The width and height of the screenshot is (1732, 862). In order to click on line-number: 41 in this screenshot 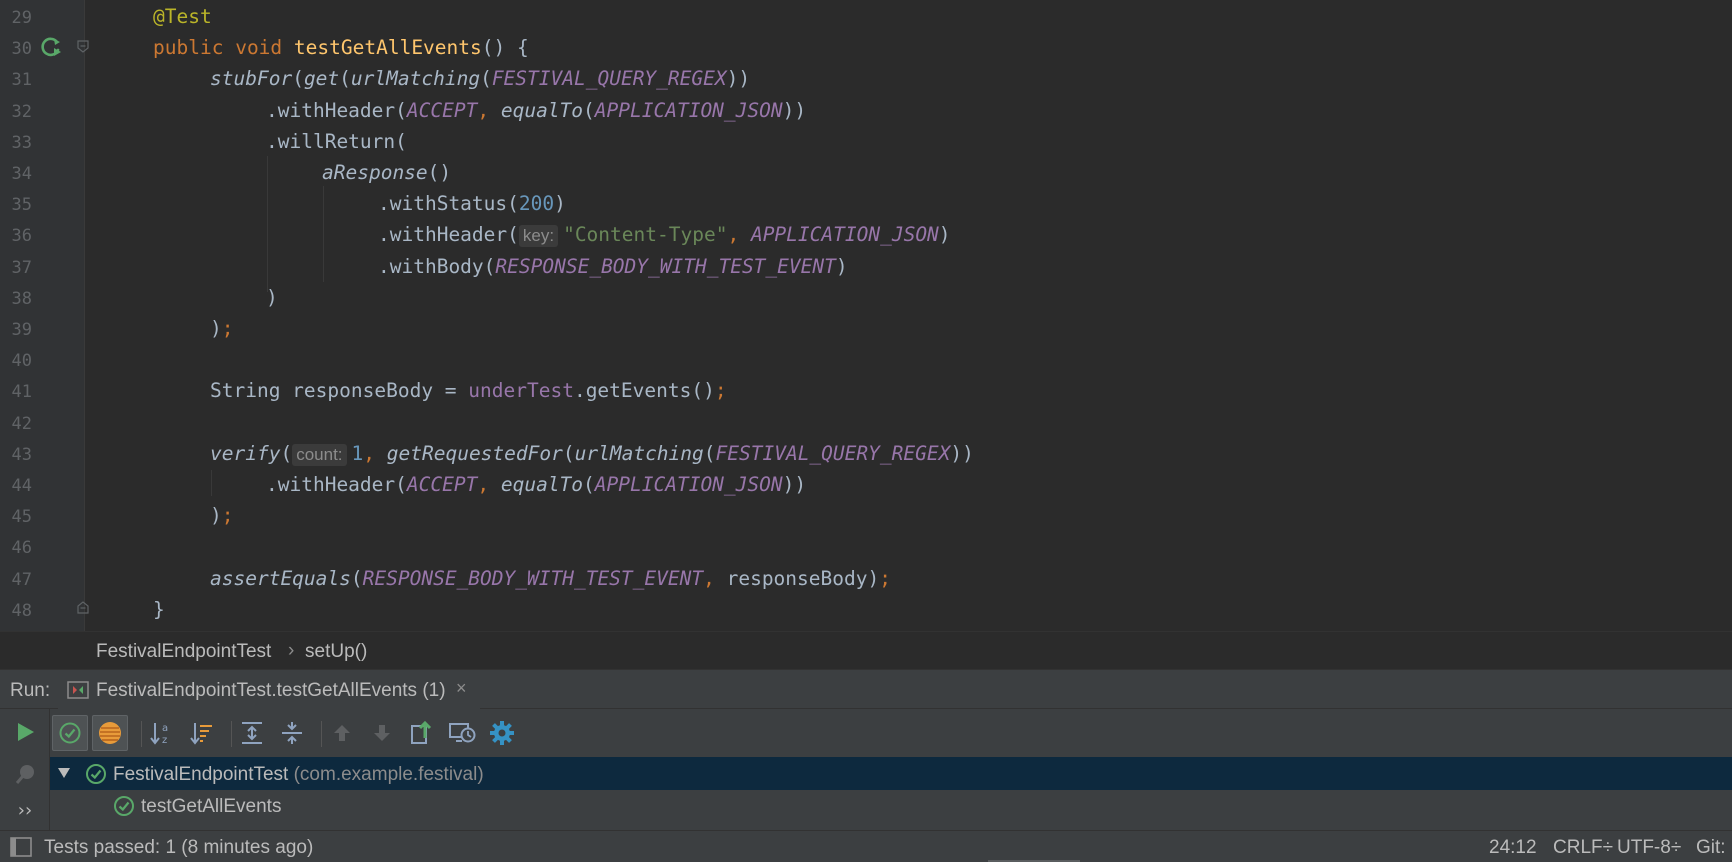, I will do `click(21, 392)`.